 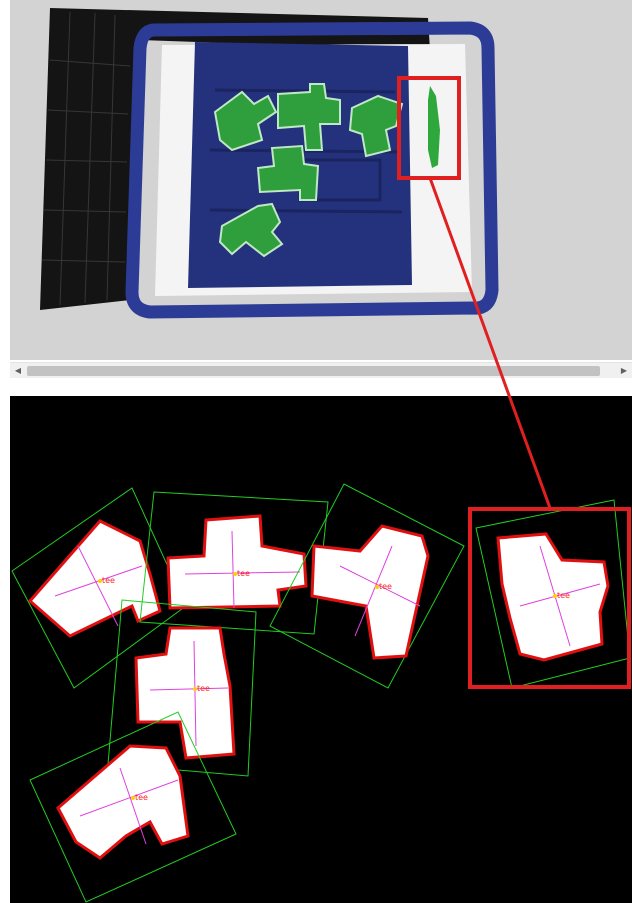 I want to click on scroll-left-arrow-icon: ◀, so click(x=18, y=371).